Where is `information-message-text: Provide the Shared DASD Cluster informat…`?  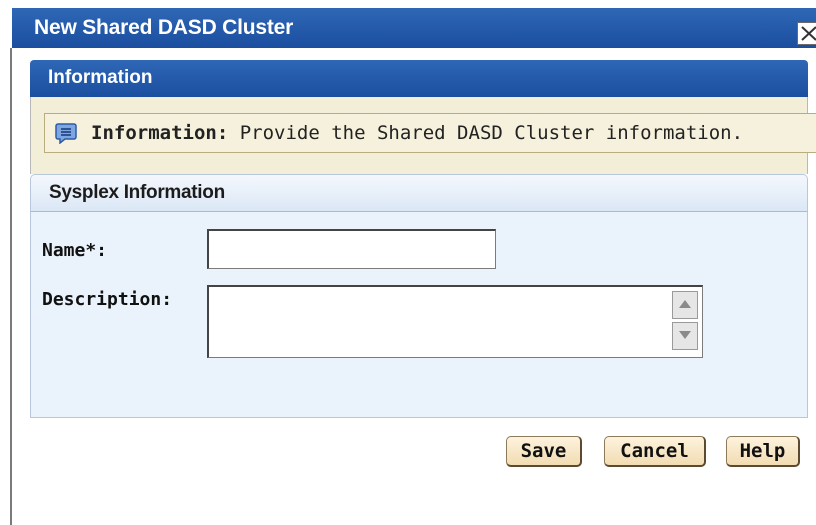 information-message-text: Provide the Shared DASD Cluster informat… is located at coordinates (486, 133).